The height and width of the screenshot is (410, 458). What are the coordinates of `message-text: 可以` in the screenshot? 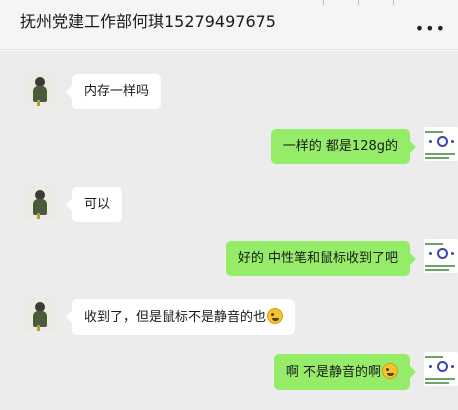 It's located at (97, 204).